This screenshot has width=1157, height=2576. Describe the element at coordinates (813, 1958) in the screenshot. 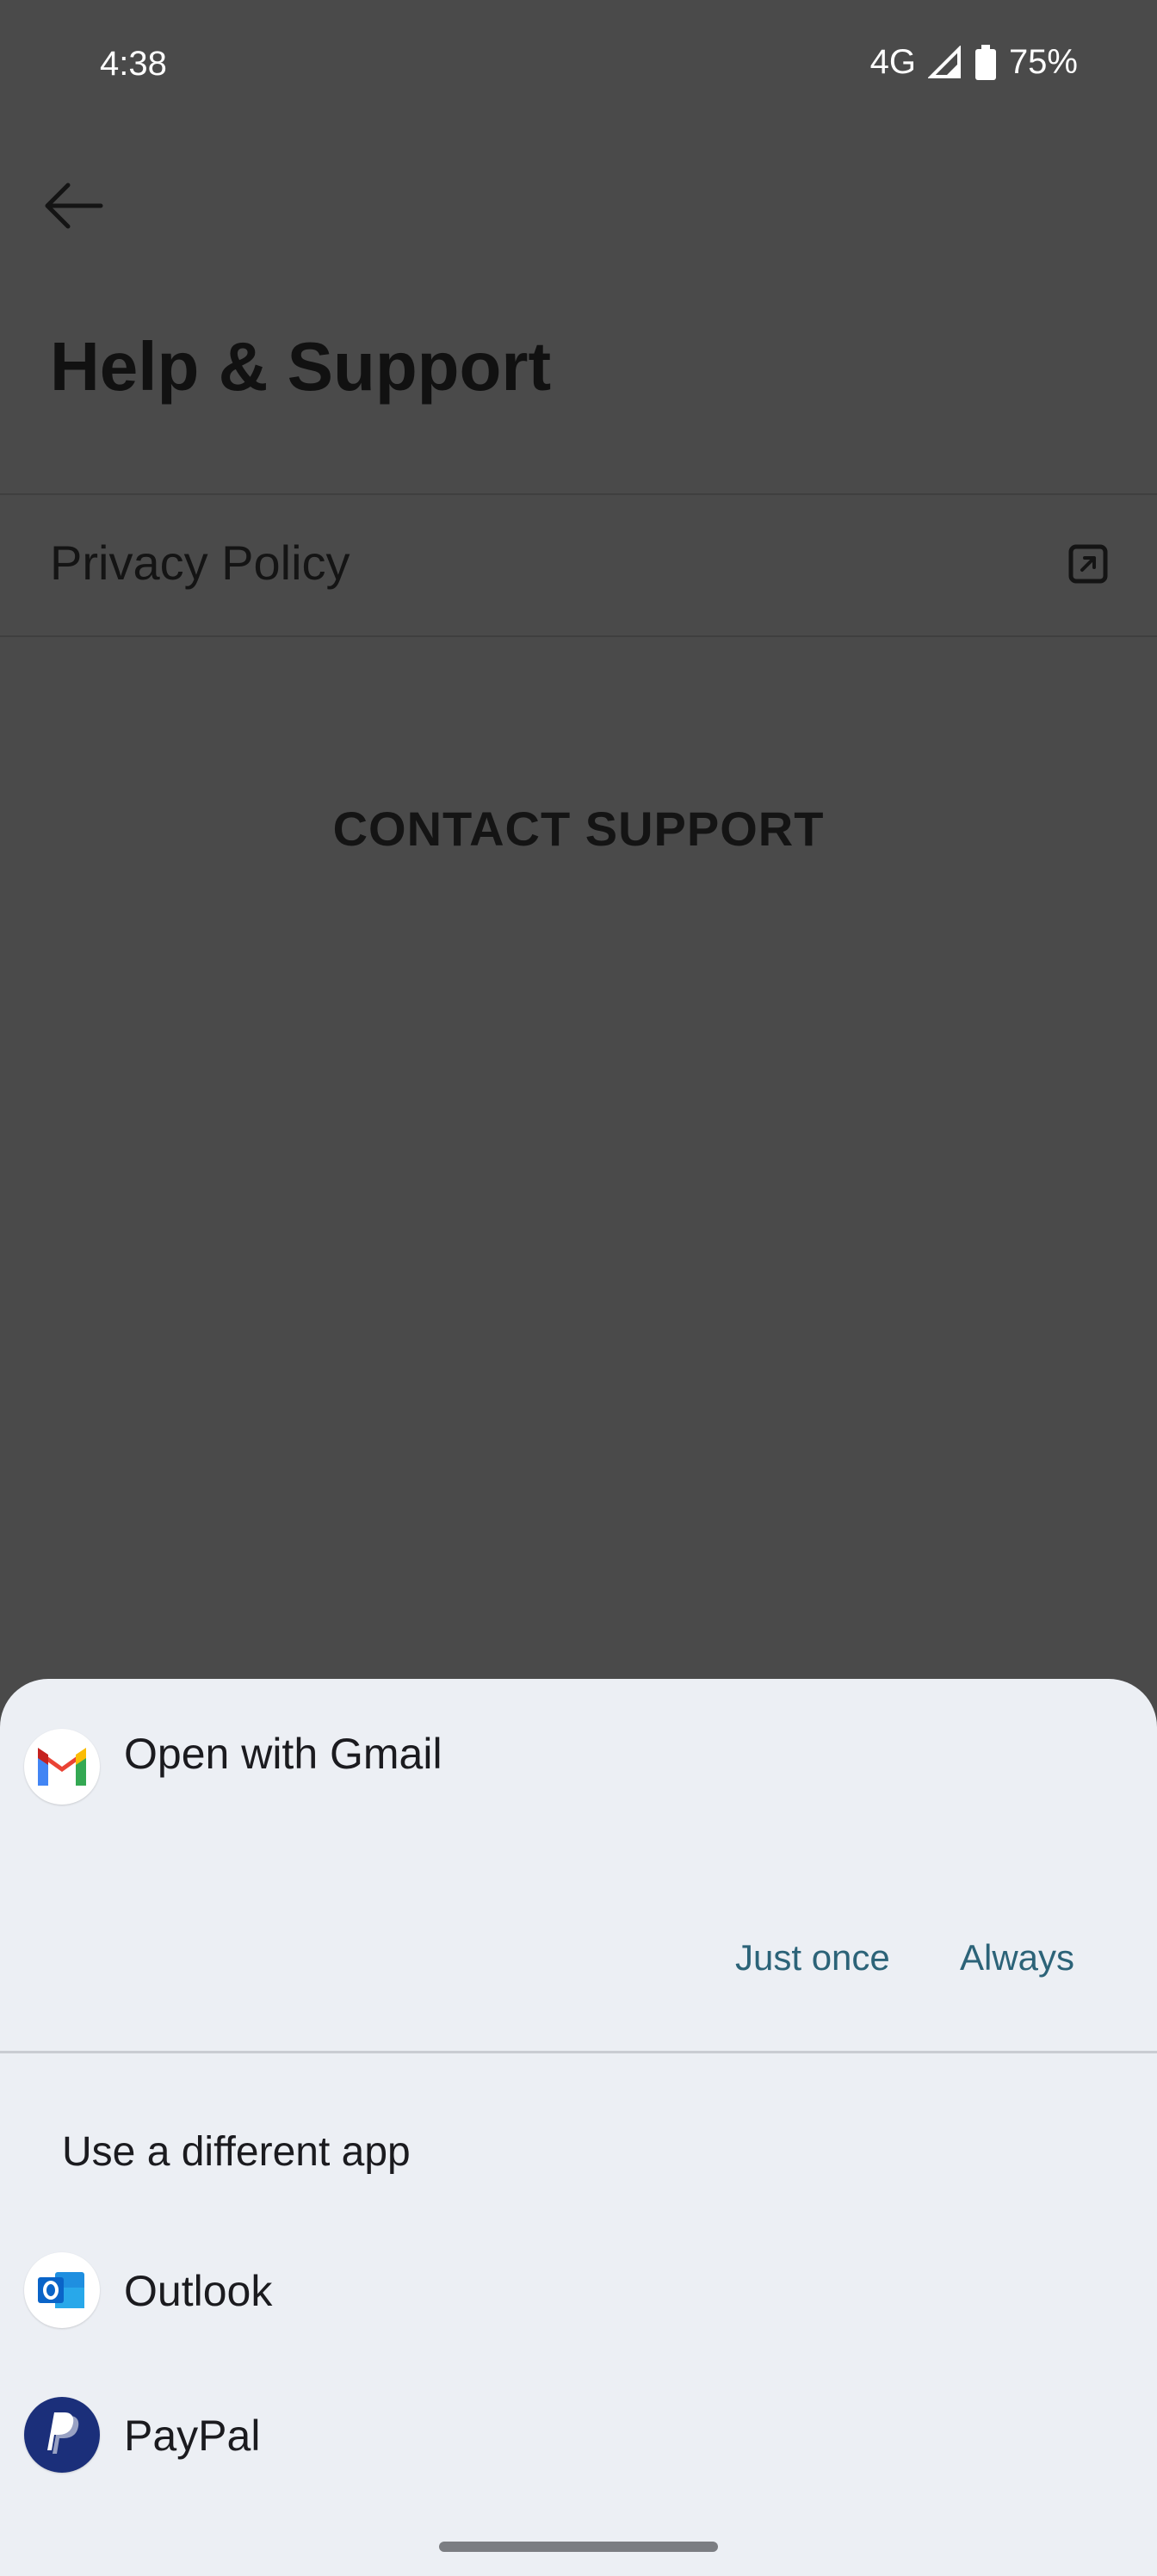

I see `just-once-button: Just once` at that location.